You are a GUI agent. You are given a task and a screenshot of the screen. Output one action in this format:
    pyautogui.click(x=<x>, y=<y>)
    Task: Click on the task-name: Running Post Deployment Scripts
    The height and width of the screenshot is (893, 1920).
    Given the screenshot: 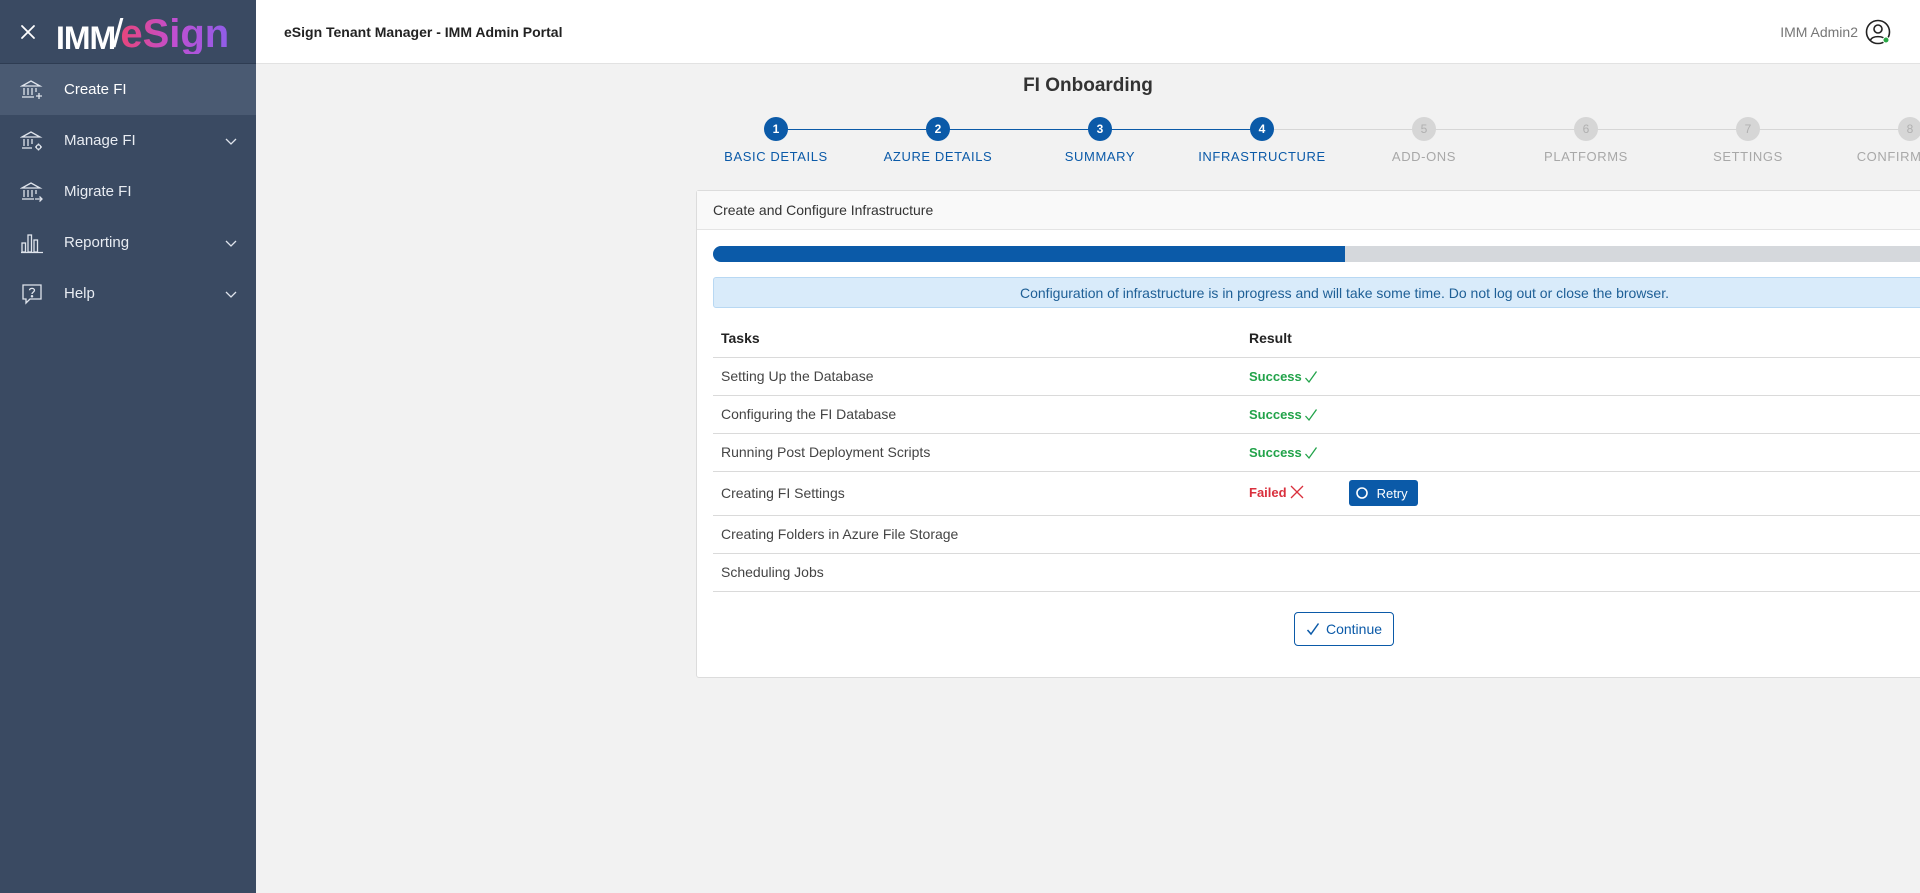 What is the action you would take?
    pyautogui.click(x=977, y=452)
    